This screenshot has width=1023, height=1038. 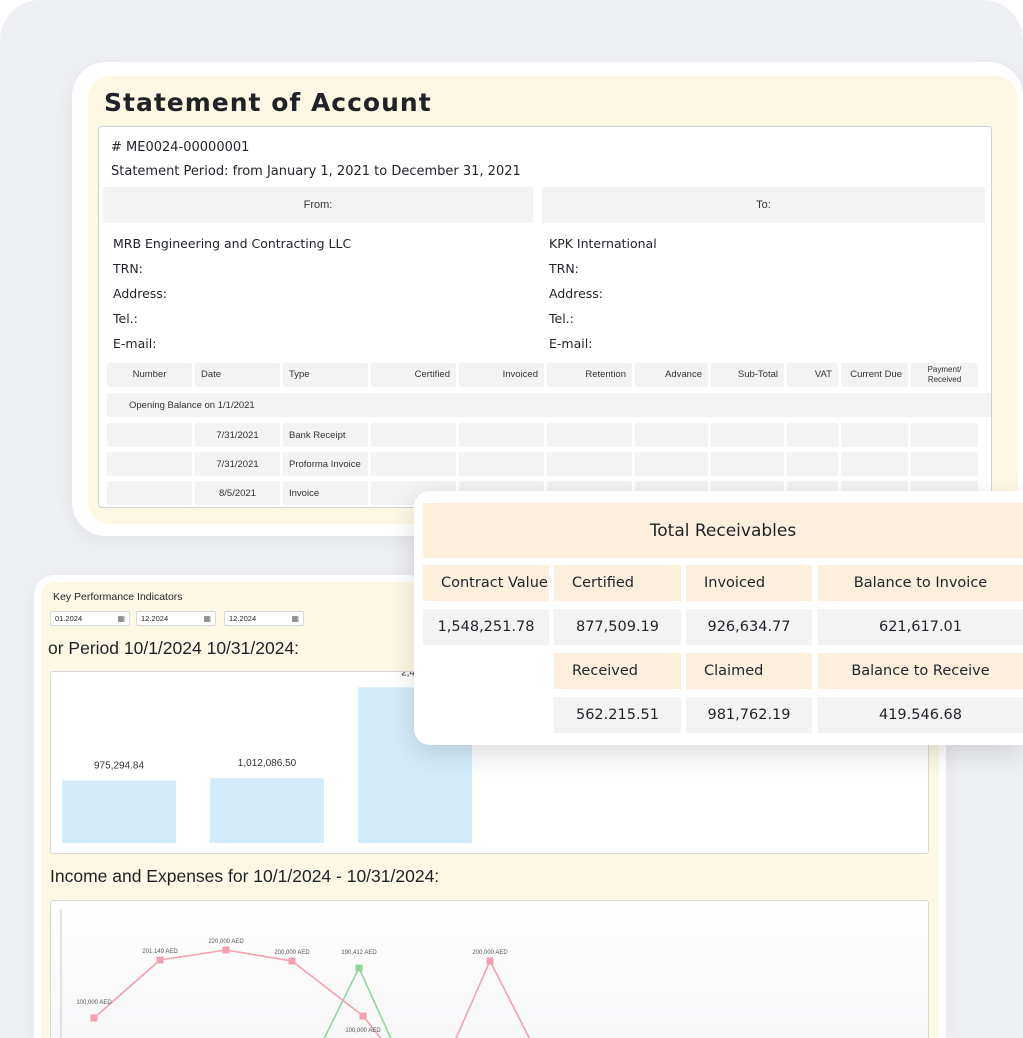 What do you see at coordinates (325, 464) in the screenshot?
I see `row-type: Proforma Invoice` at bounding box center [325, 464].